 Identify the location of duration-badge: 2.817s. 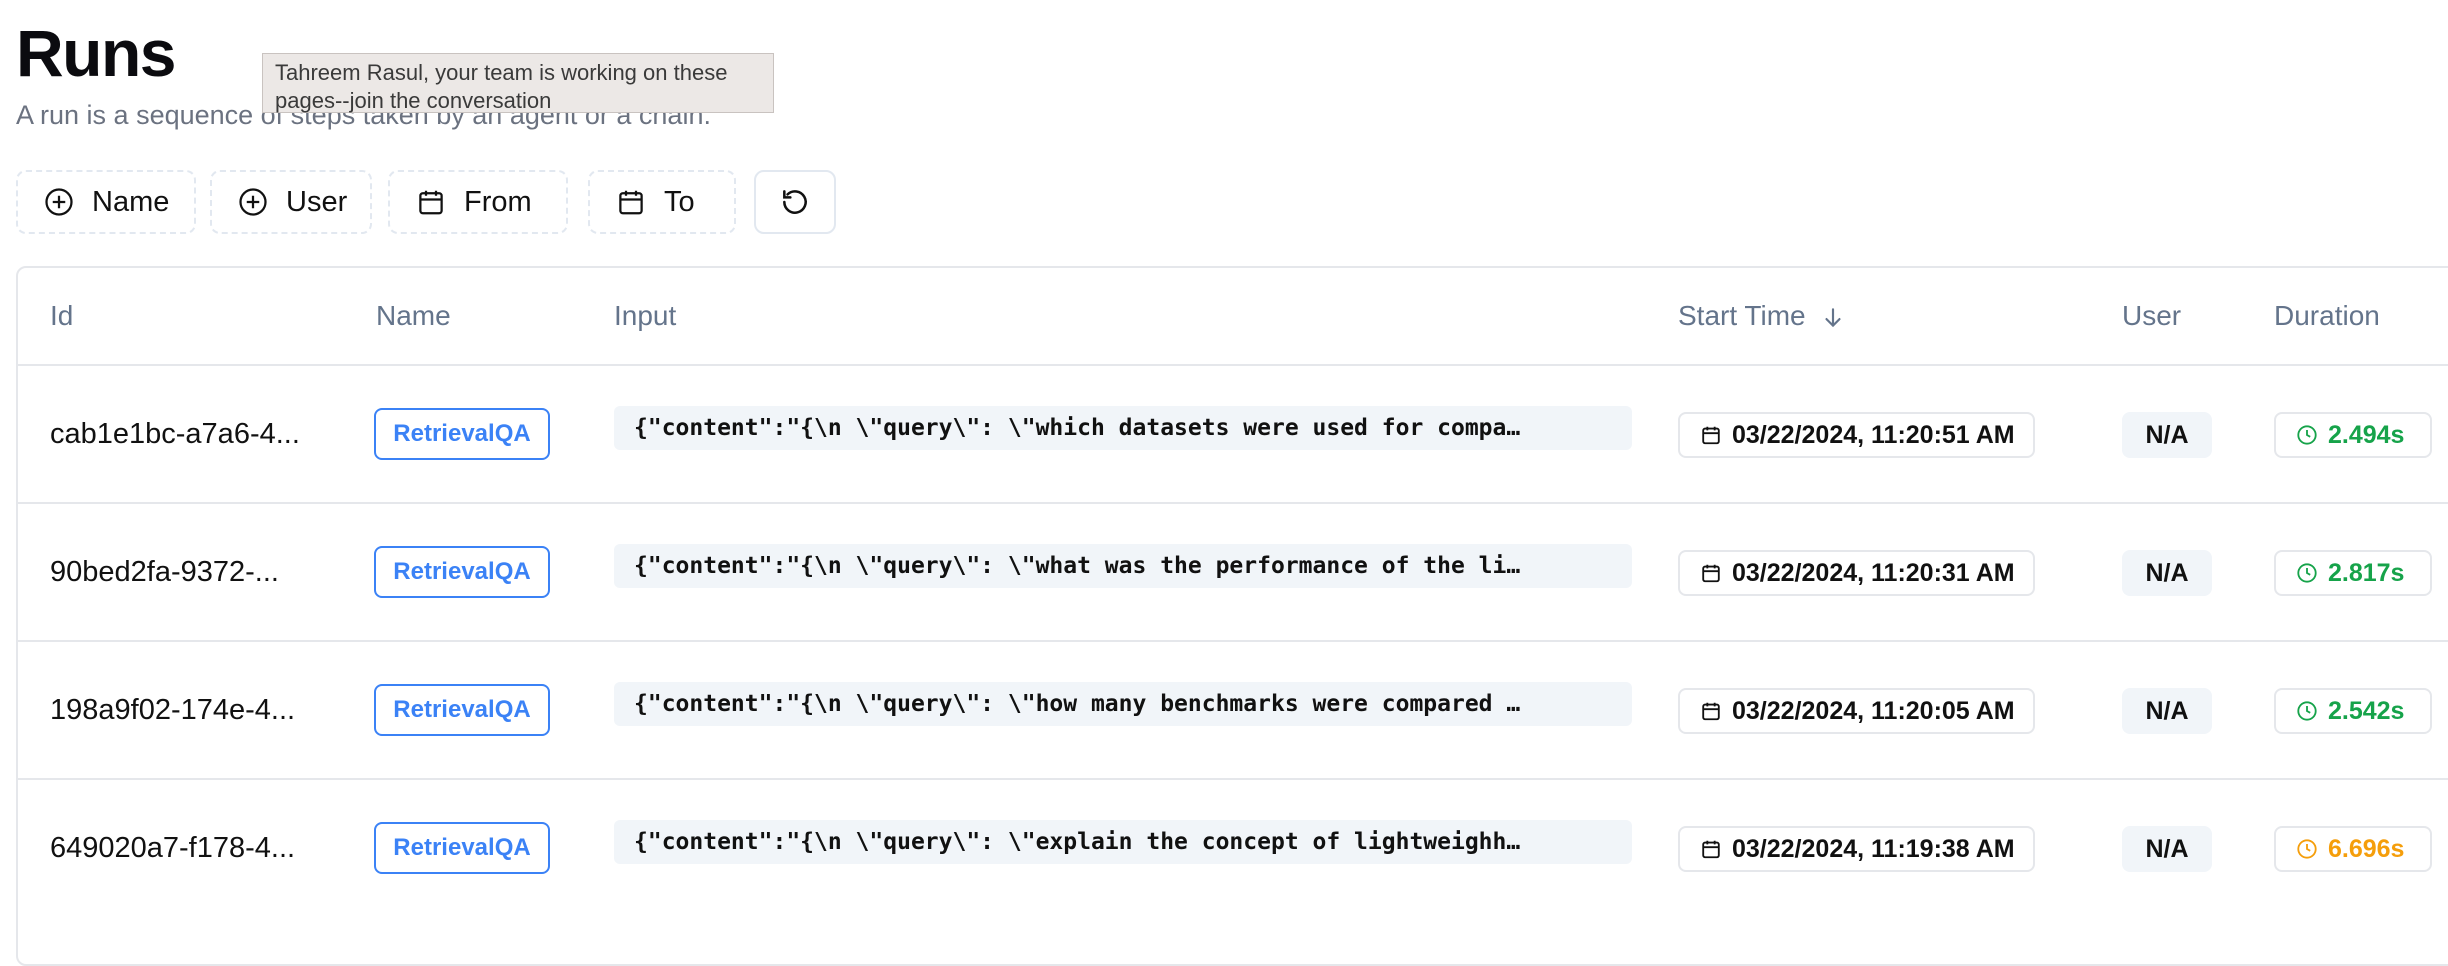
(2353, 573).